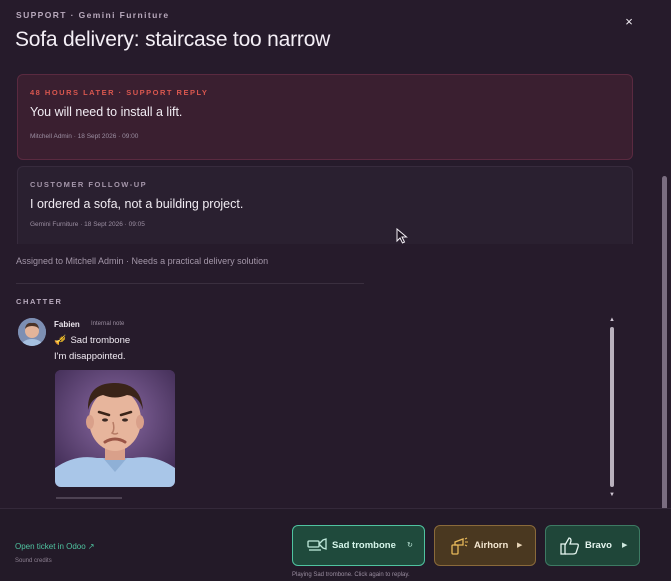  What do you see at coordinates (612, 495) in the screenshot?
I see `scroll-down-icon: ▼` at bounding box center [612, 495].